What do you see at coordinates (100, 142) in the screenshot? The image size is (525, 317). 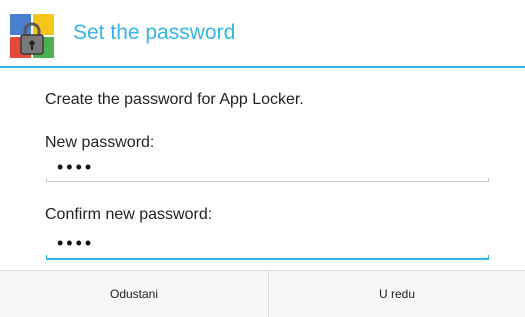 I see `new-password-label: New password:` at bounding box center [100, 142].